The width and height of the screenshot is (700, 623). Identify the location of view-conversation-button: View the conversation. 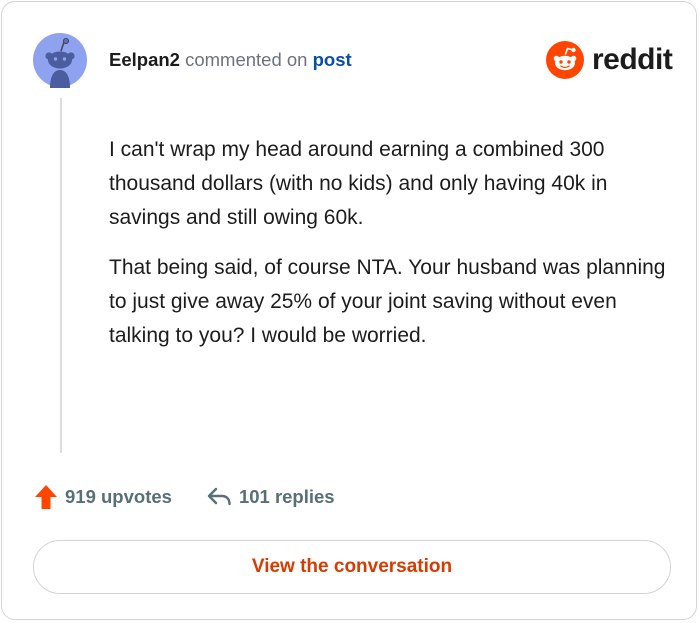
(352, 567).